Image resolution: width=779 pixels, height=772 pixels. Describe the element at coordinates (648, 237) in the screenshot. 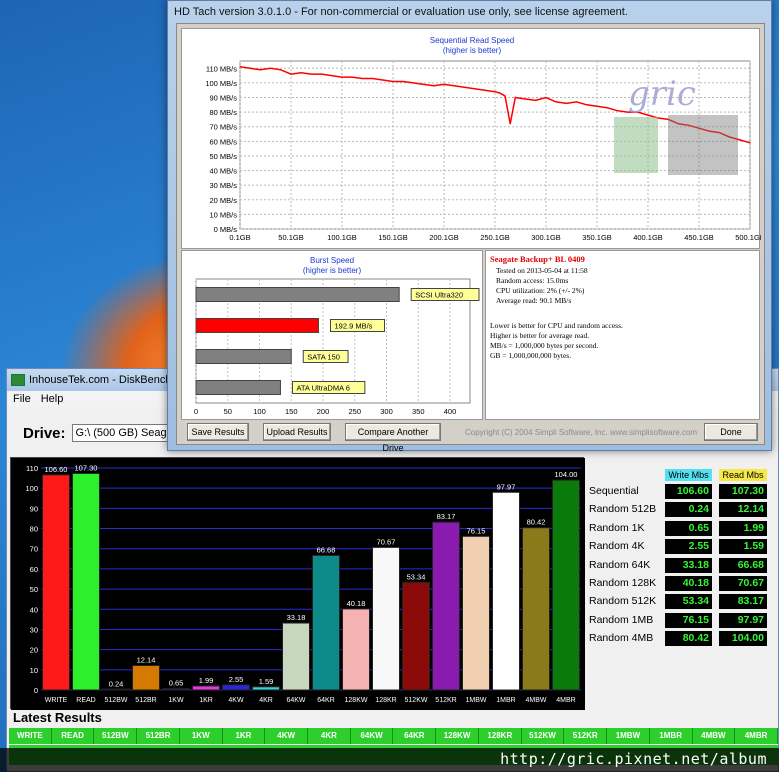

I see `seq-x-tick-label: 400.1GB` at that location.